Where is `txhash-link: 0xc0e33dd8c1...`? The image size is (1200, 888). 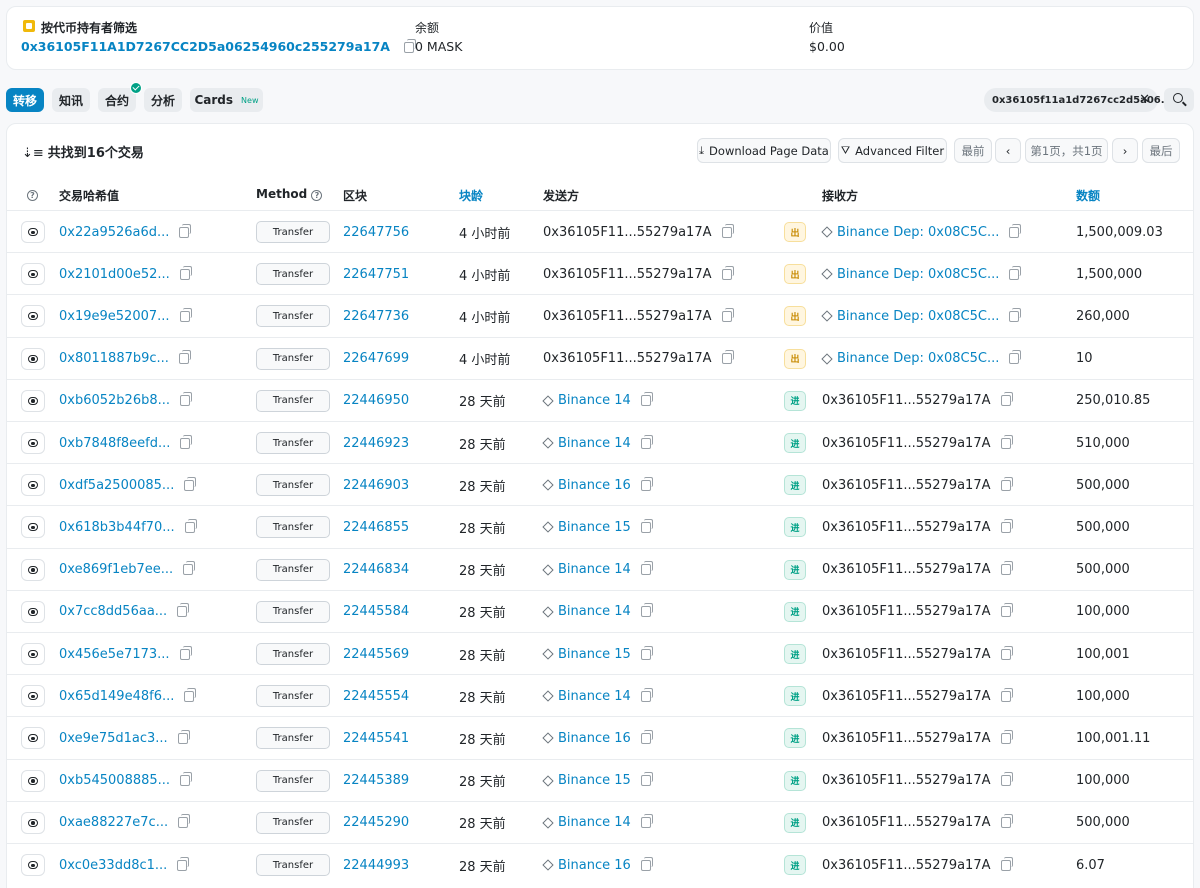
txhash-link: 0xc0e33dd8c1... is located at coordinates (113, 865).